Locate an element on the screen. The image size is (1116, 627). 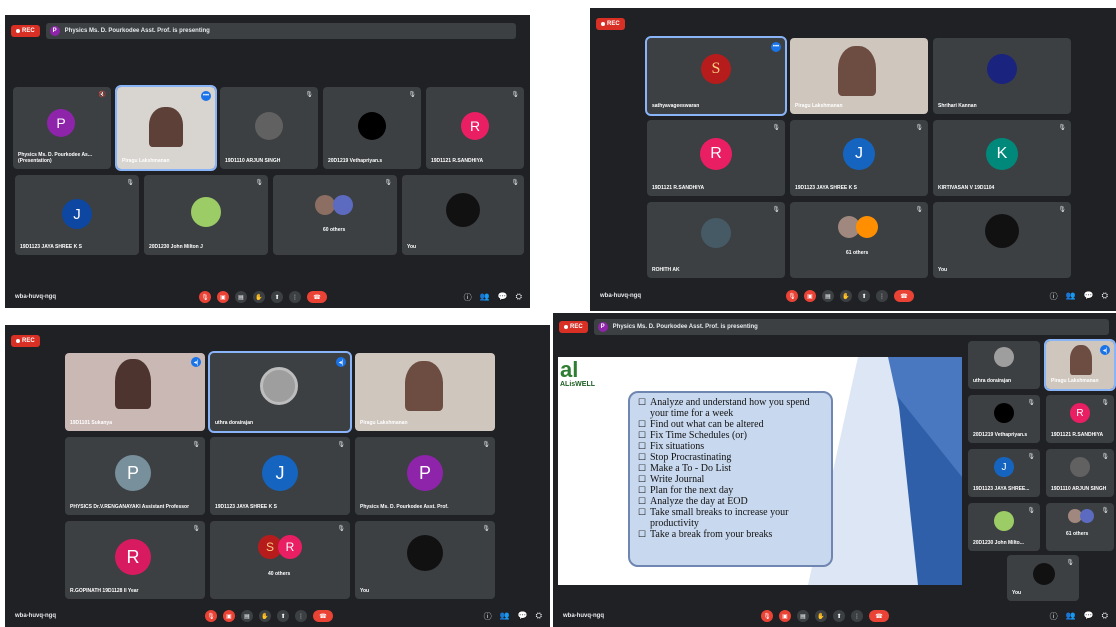
participant-tile: ◂| Piragu Lakshmanan is located at coordinates (1080, 365).